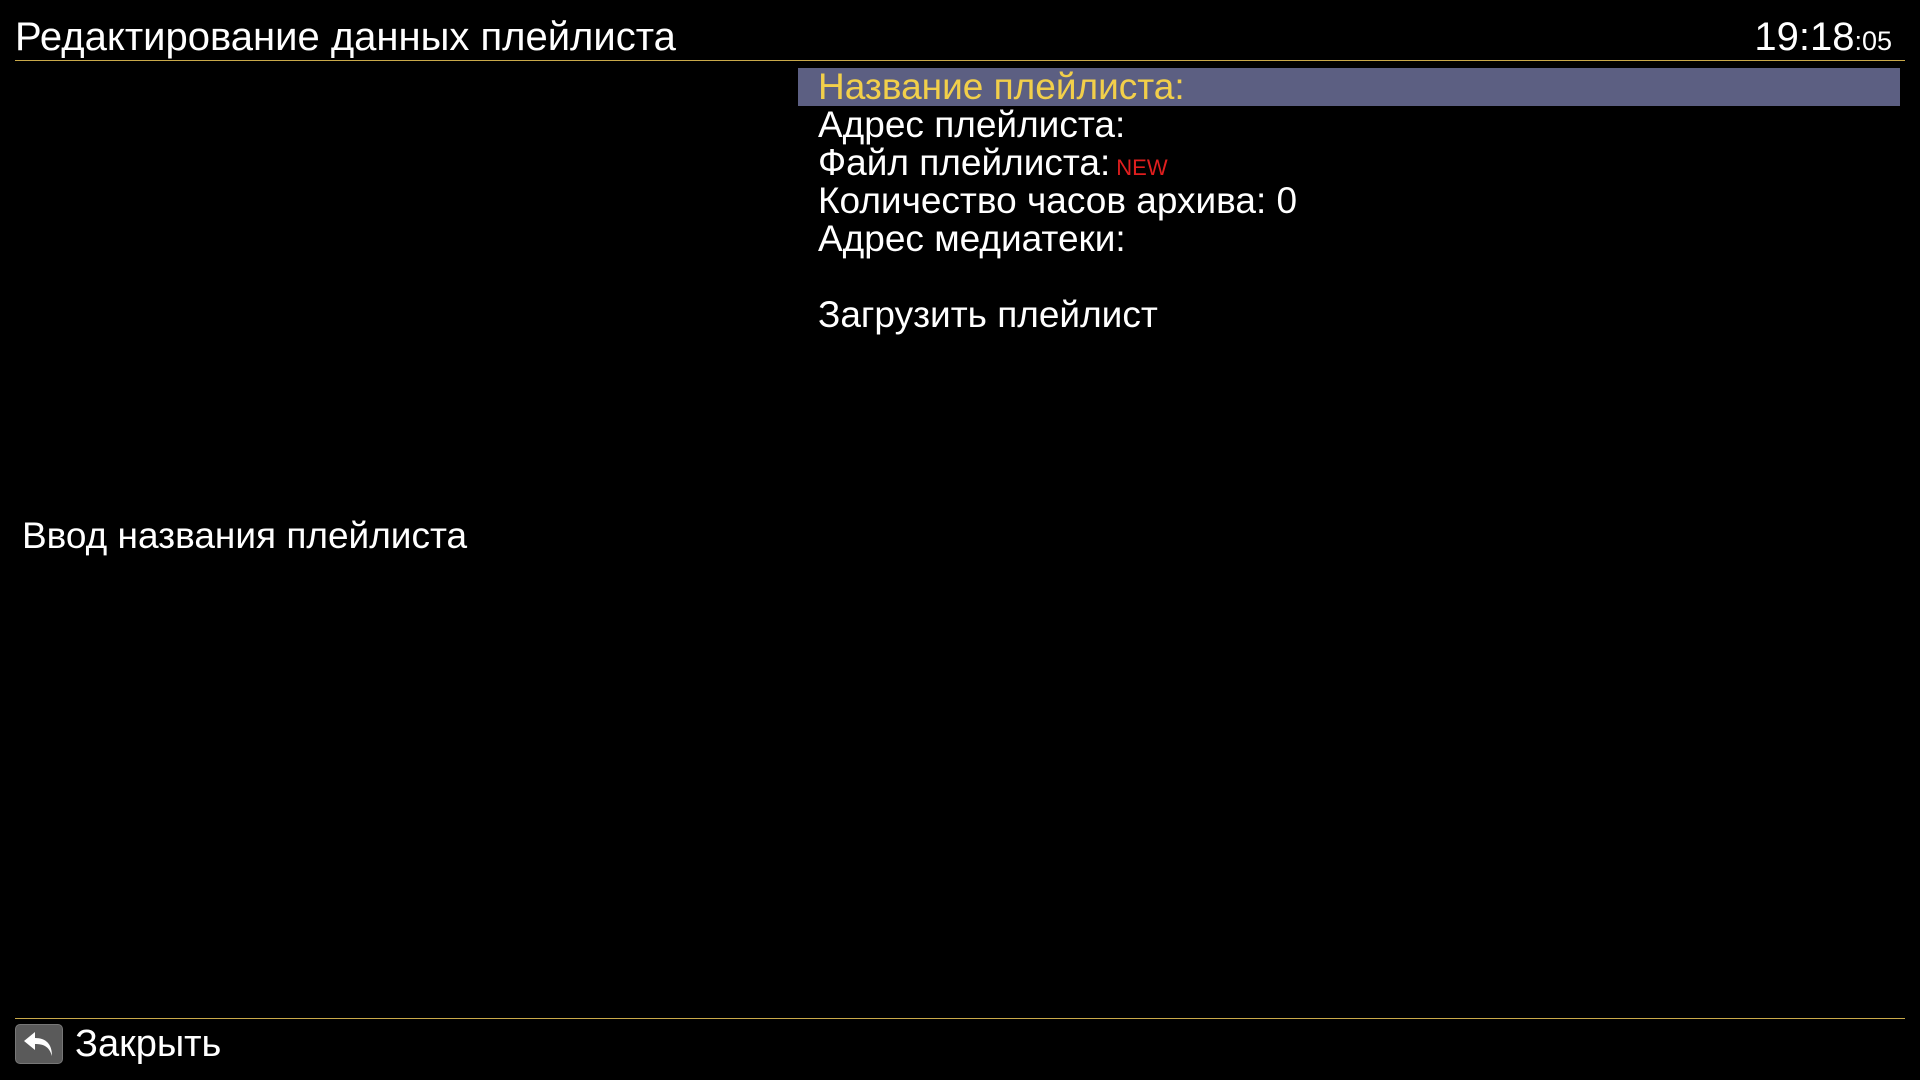 The image size is (1920, 1080). Describe the element at coordinates (1058, 200) in the screenshot. I see `menu-item-label: Количество часов архива: 0` at that location.